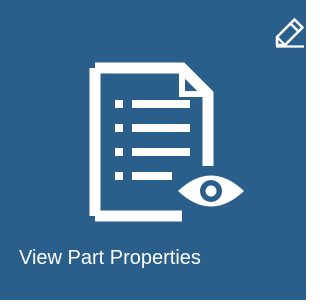  I want to click on edit-button, so click(290, 32).